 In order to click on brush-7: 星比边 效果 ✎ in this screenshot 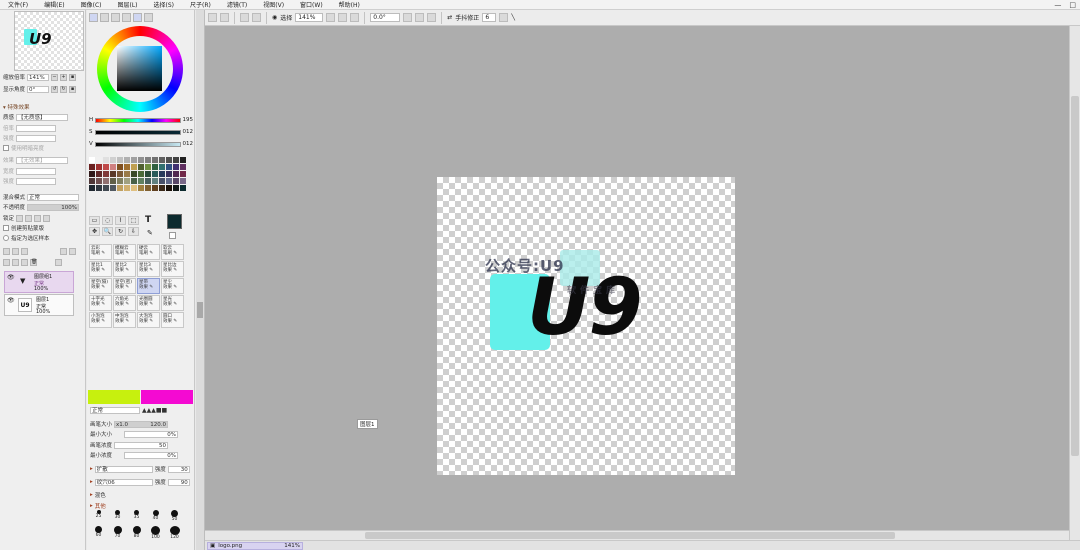, I will do `click(172, 269)`.